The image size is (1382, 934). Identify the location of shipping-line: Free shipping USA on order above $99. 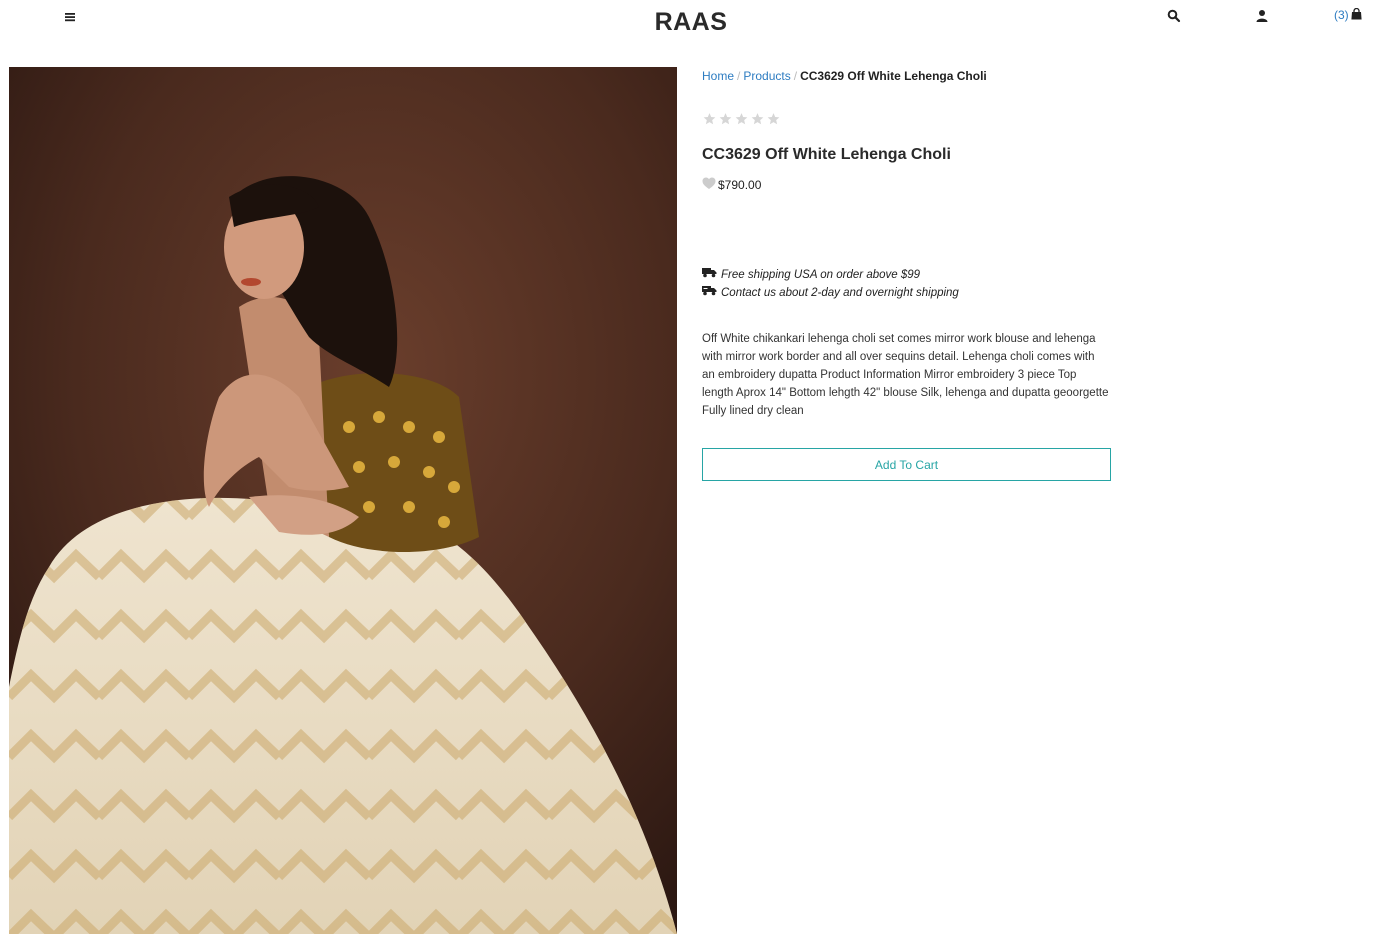
(907, 275).